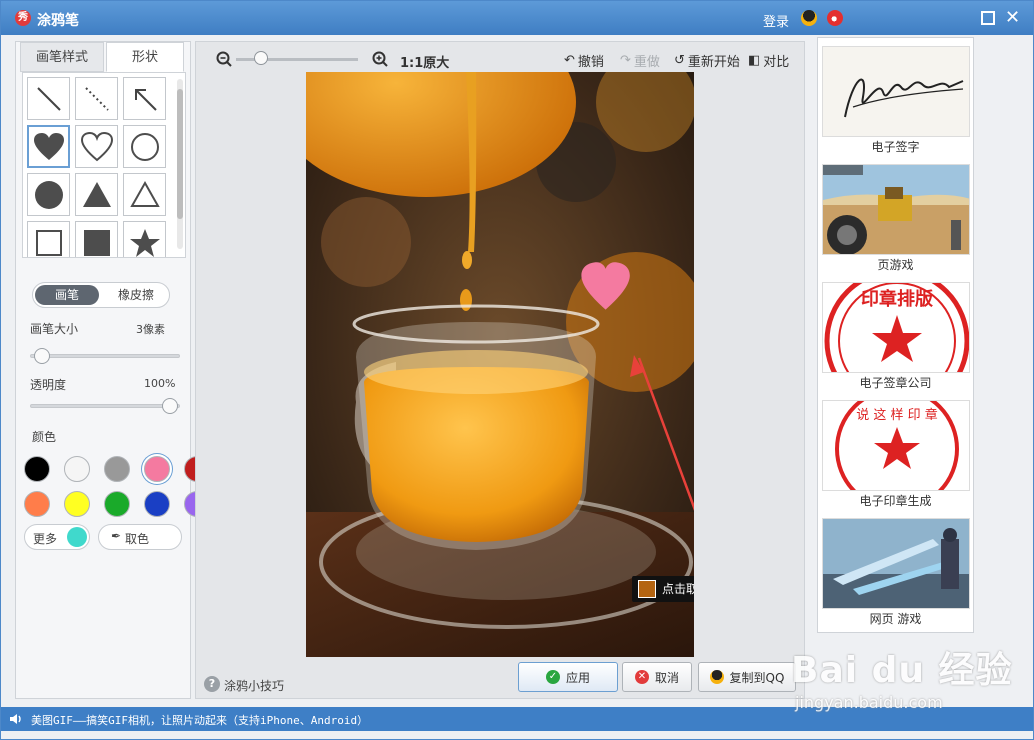  I want to click on redo-label: 重做, so click(646, 62).